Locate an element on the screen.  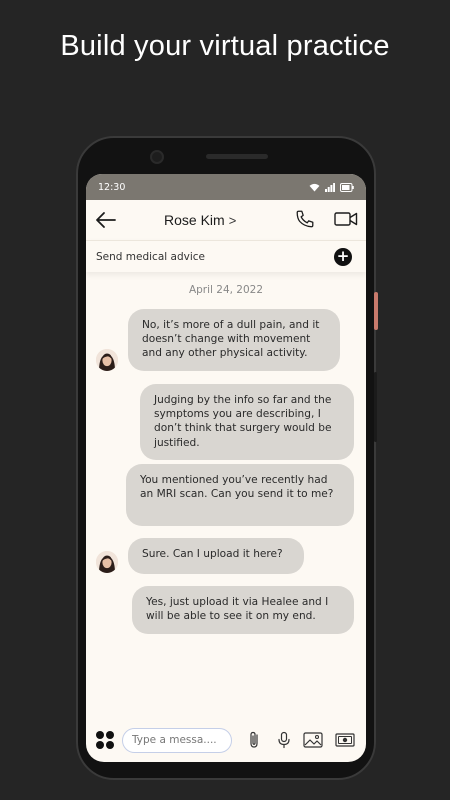
message-composer is located at coordinates (226, 740).